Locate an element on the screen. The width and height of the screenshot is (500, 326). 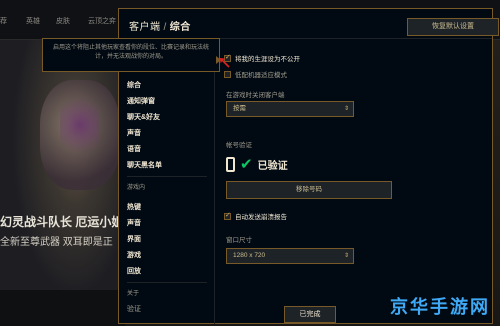
privacy-checkbox-row: 将我的生涯设为不公开 is located at coordinates (262, 58).